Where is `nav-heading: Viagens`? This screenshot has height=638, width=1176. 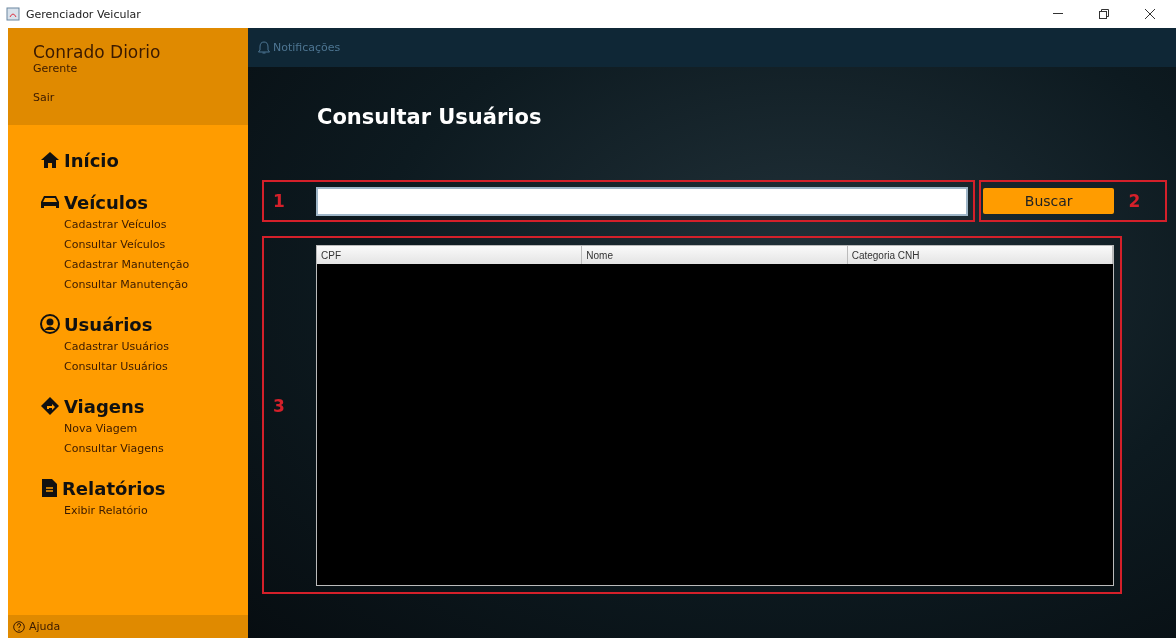
nav-heading: Viagens is located at coordinates (144, 406).